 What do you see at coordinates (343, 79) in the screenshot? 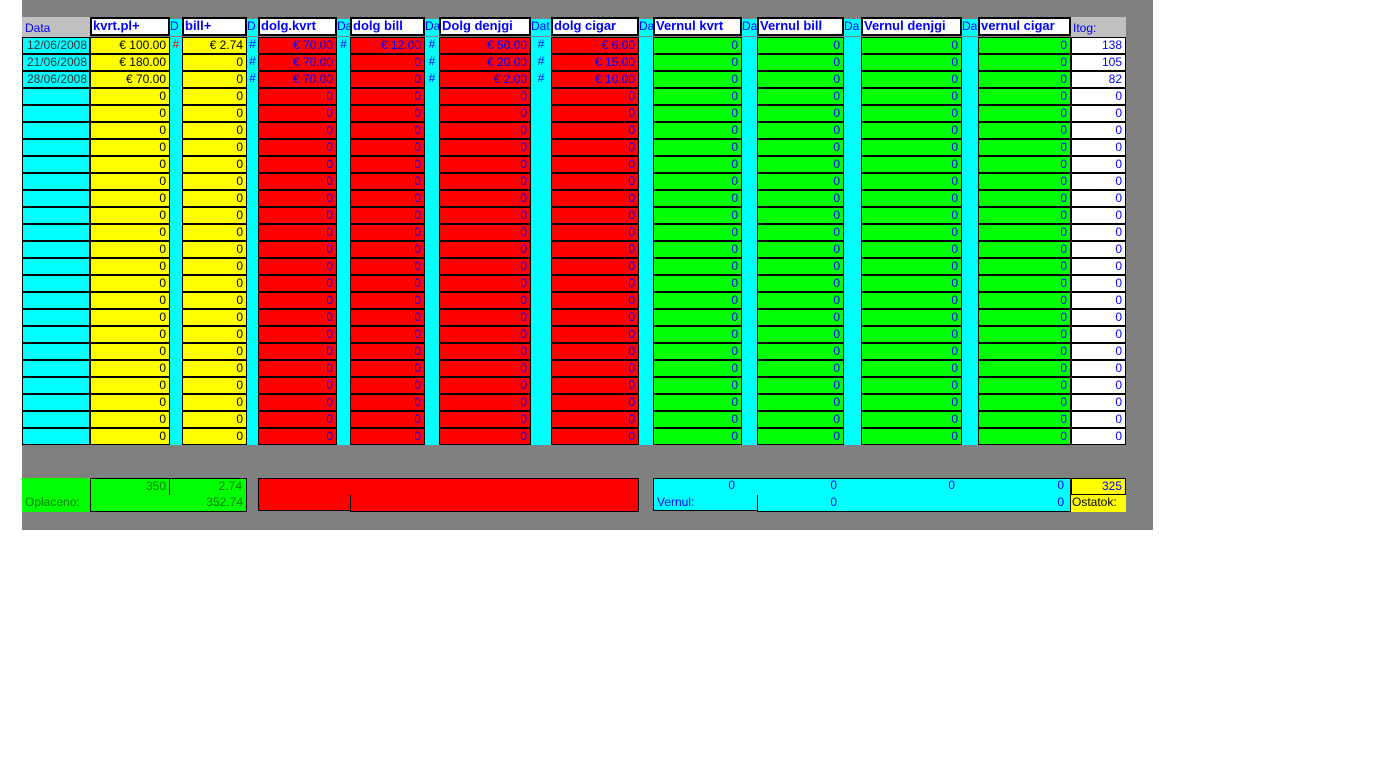
I see `cell-d3` at bounding box center [343, 79].